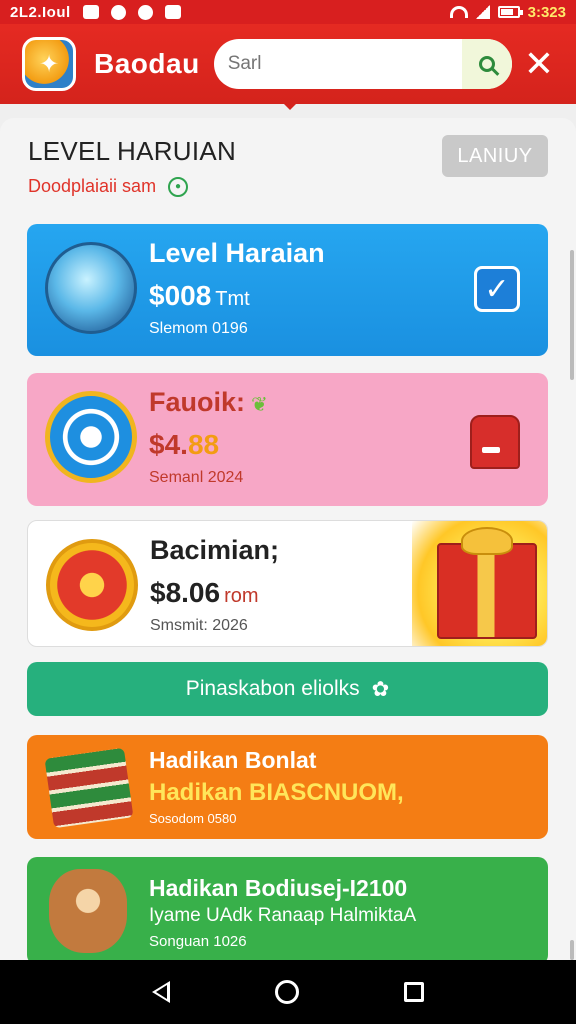 Image resolution: width=576 pixels, height=1024 pixels. What do you see at coordinates (272, 688) in the screenshot?
I see `action-button-label: Pinaskabon eliolks` at bounding box center [272, 688].